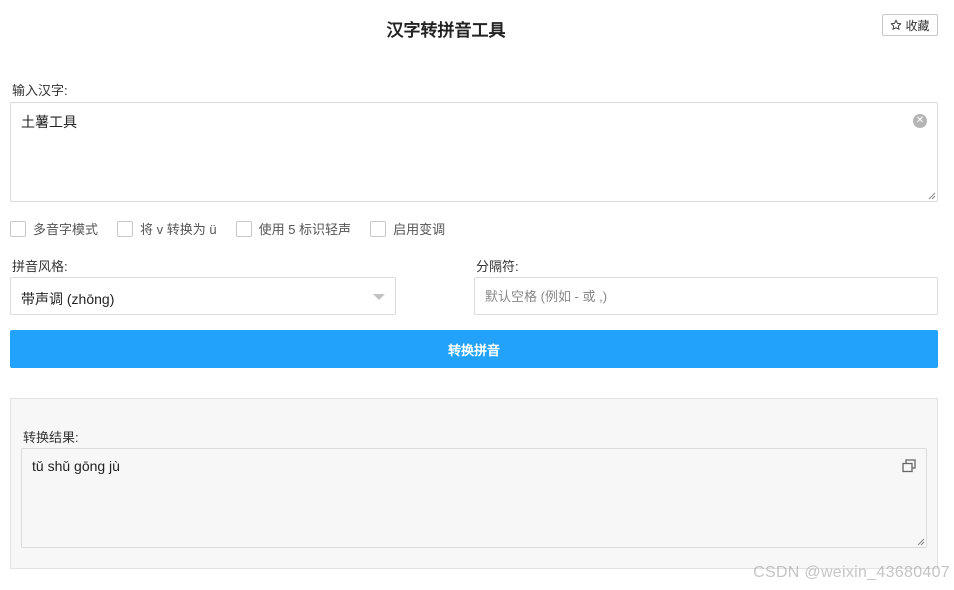  Describe the element at coordinates (909, 466) in the screenshot. I see `copy-icon` at that location.